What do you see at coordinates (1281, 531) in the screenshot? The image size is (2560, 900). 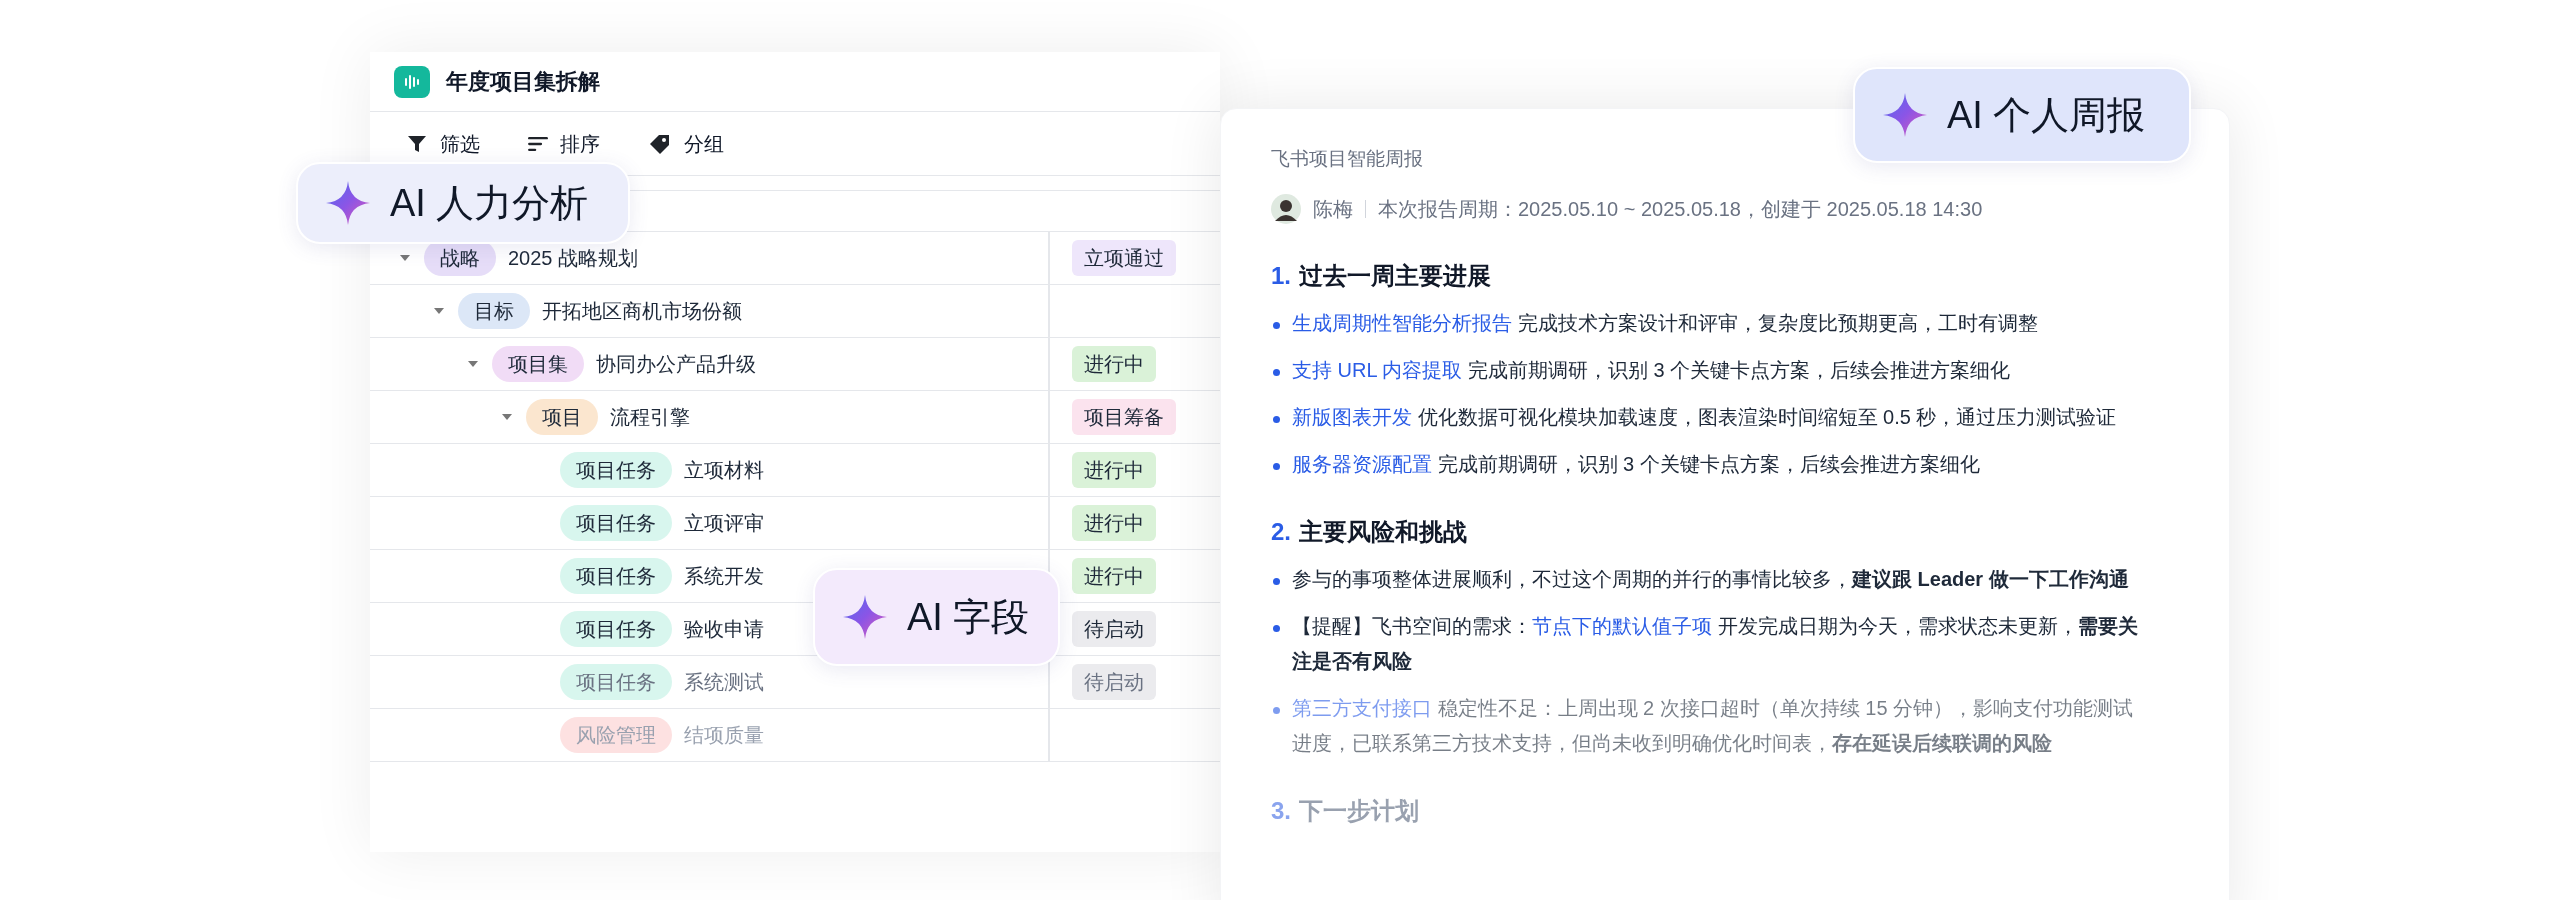 I see `section-number: 2.` at bounding box center [1281, 531].